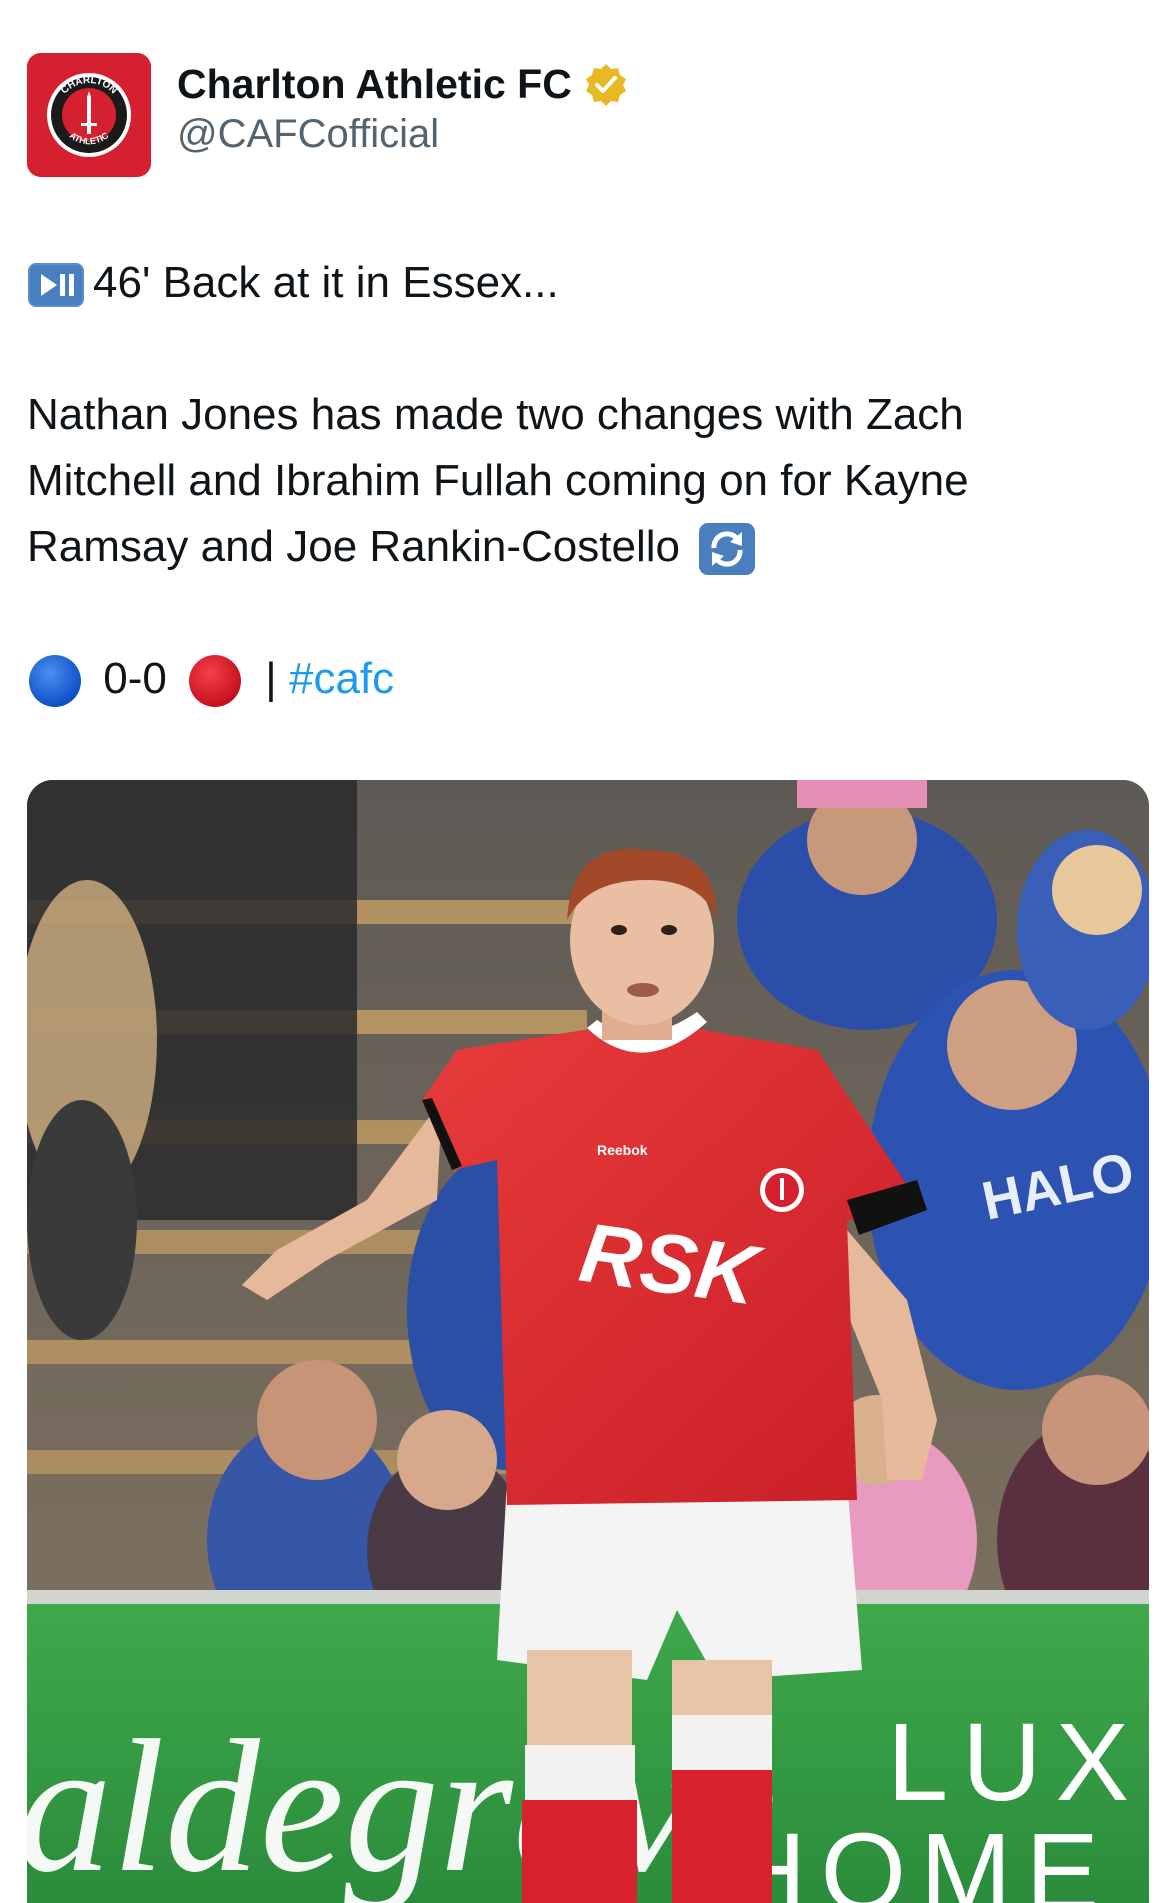 This screenshot has width=1170, height=1903. I want to click on account-info: Charlton Athletic FC @CAFCofficial, so click(402, 109).